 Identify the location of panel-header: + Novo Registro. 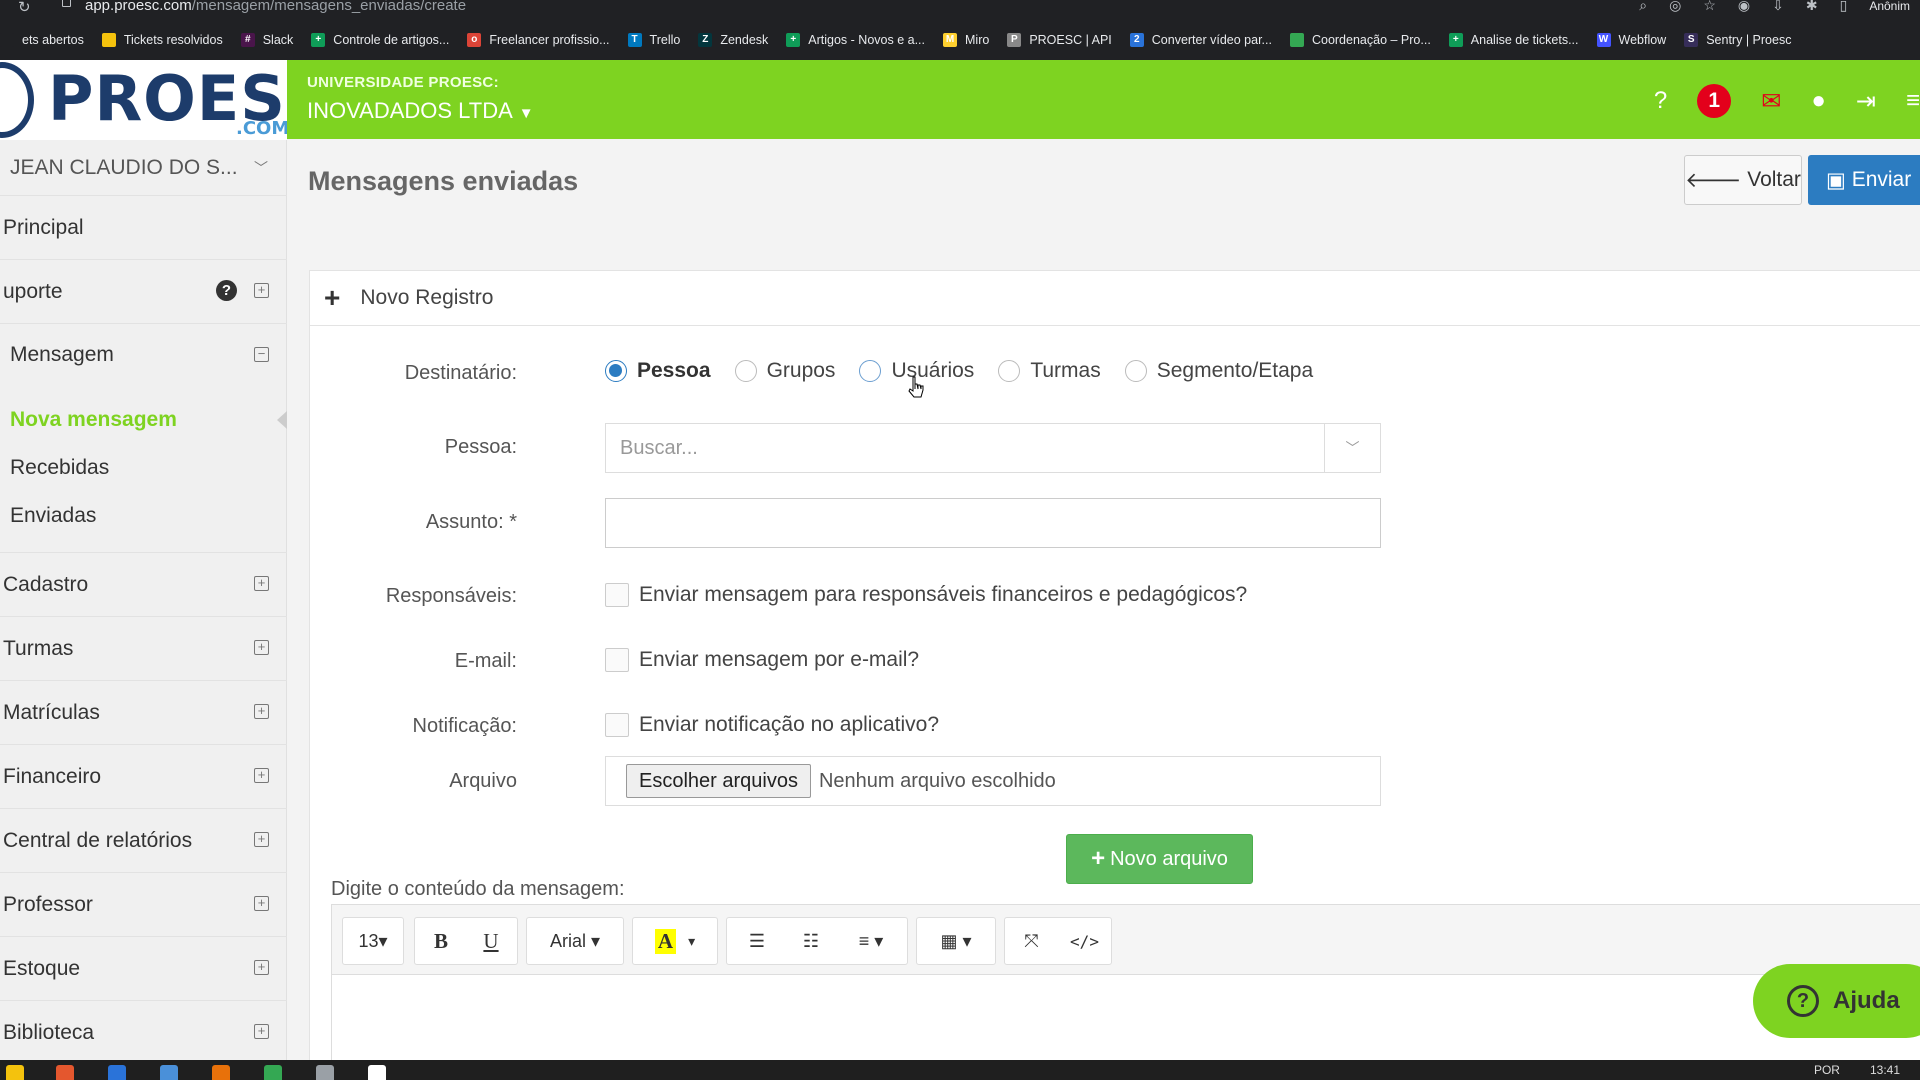
(1115, 298).